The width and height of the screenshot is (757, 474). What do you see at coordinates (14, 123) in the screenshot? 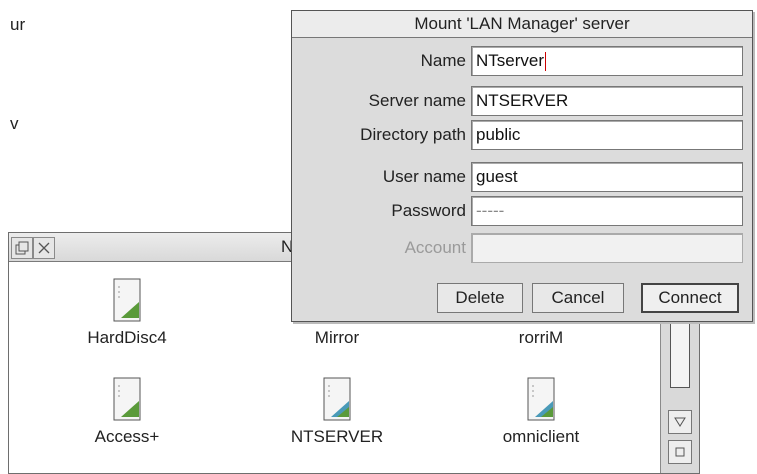
I see `background-text-fragment: v` at bounding box center [14, 123].